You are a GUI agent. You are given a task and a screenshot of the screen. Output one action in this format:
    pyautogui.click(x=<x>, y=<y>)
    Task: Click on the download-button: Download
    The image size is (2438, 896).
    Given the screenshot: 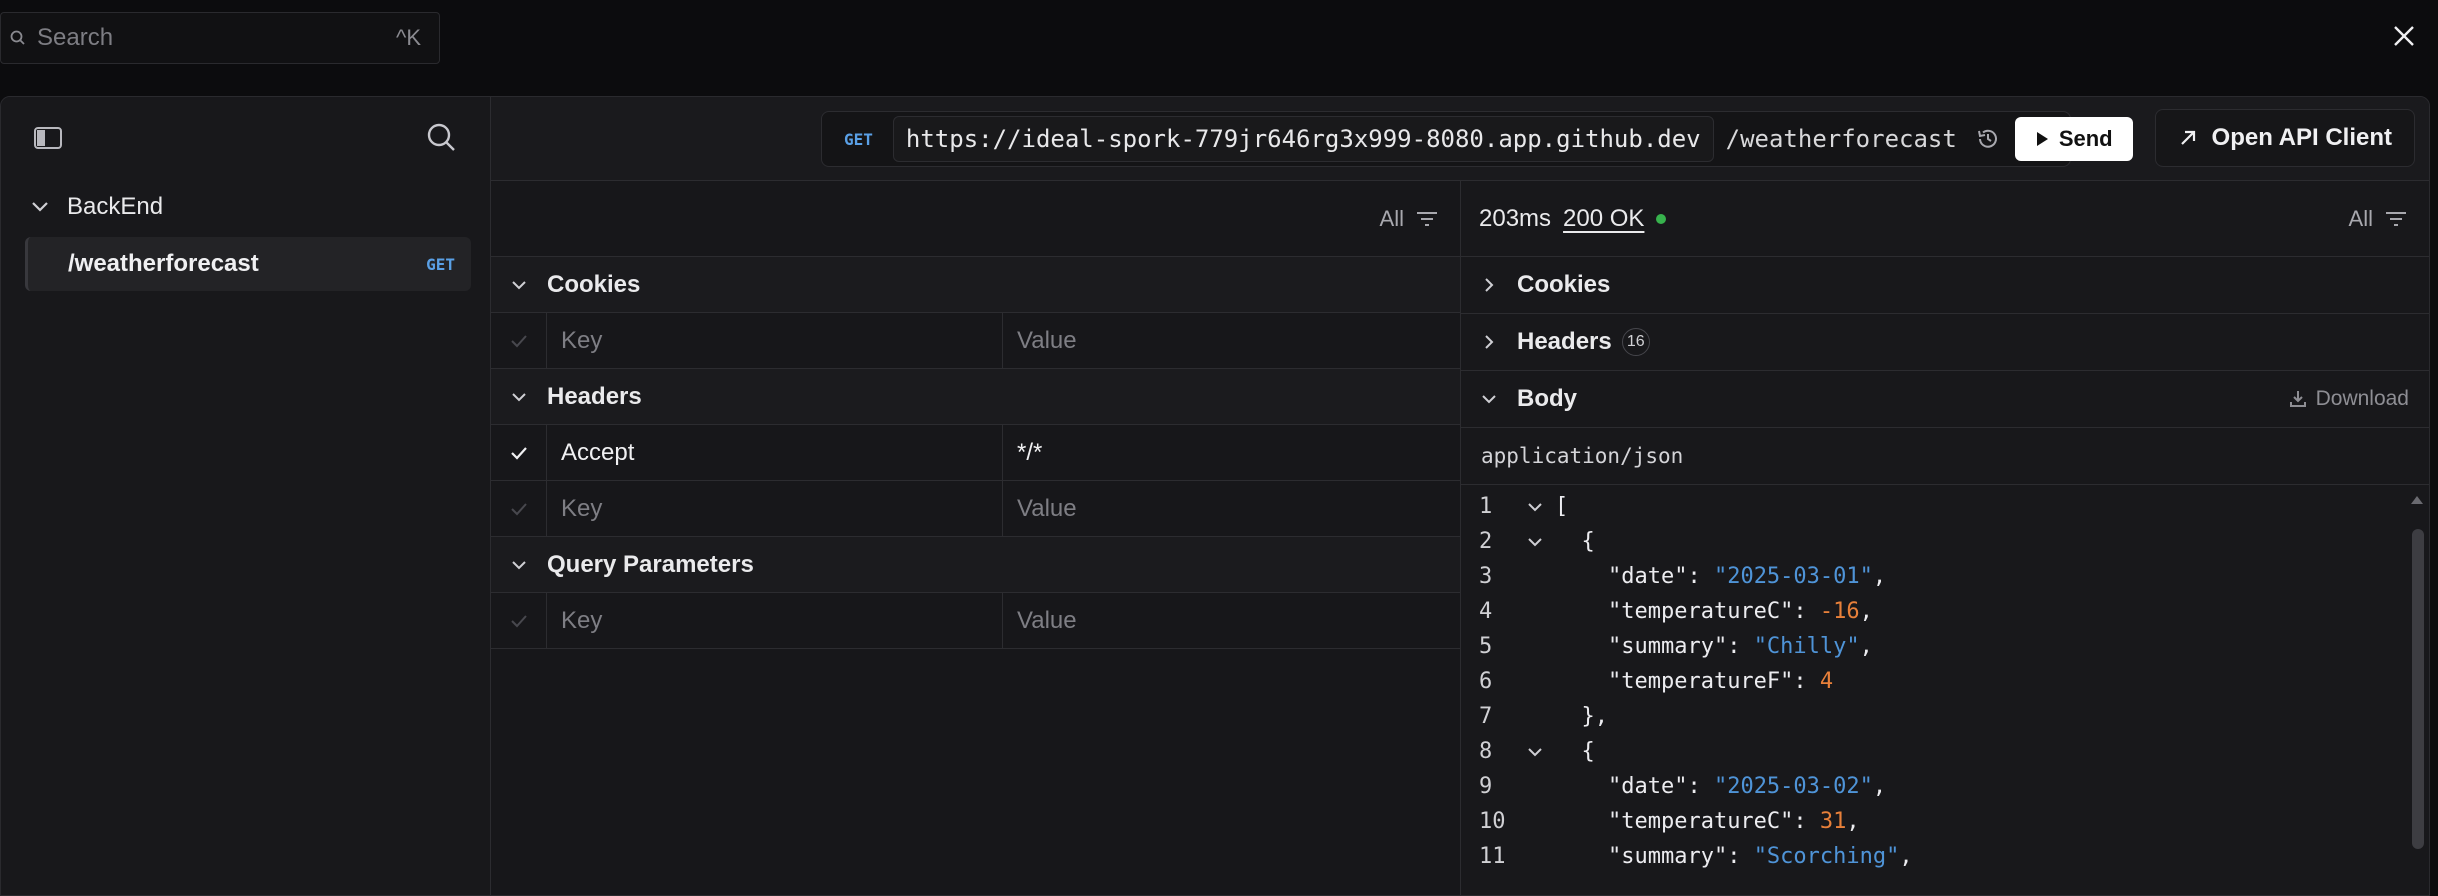 What is the action you would take?
    pyautogui.click(x=2348, y=399)
    